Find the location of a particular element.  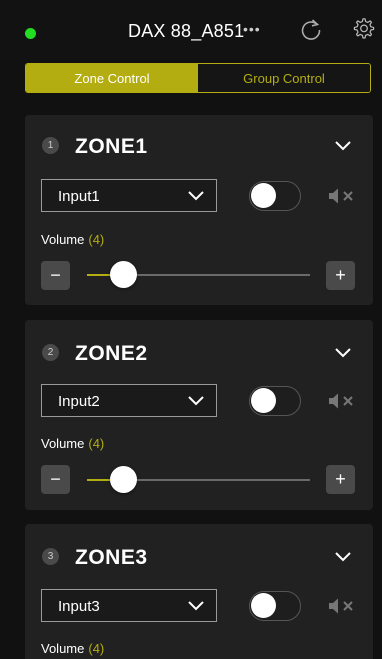

connection-status-icon is located at coordinates (30, 33).